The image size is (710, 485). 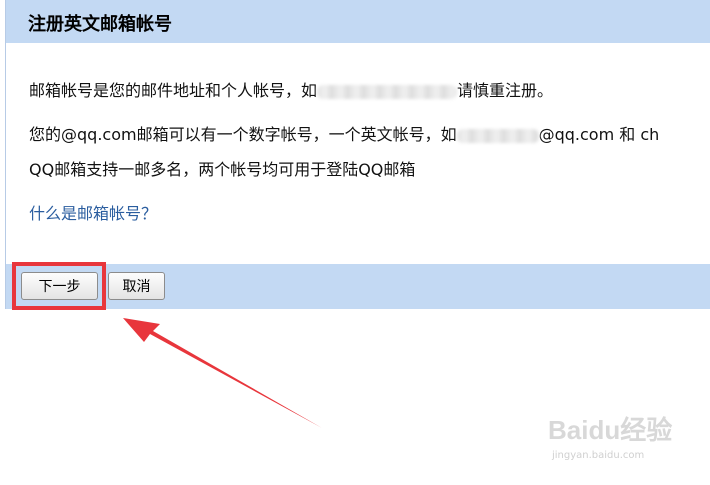 What do you see at coordinates (505, 90) in the screenshot?
I see `account-description-suffix: 请慎重注册。` at bounding box center [505, 90].